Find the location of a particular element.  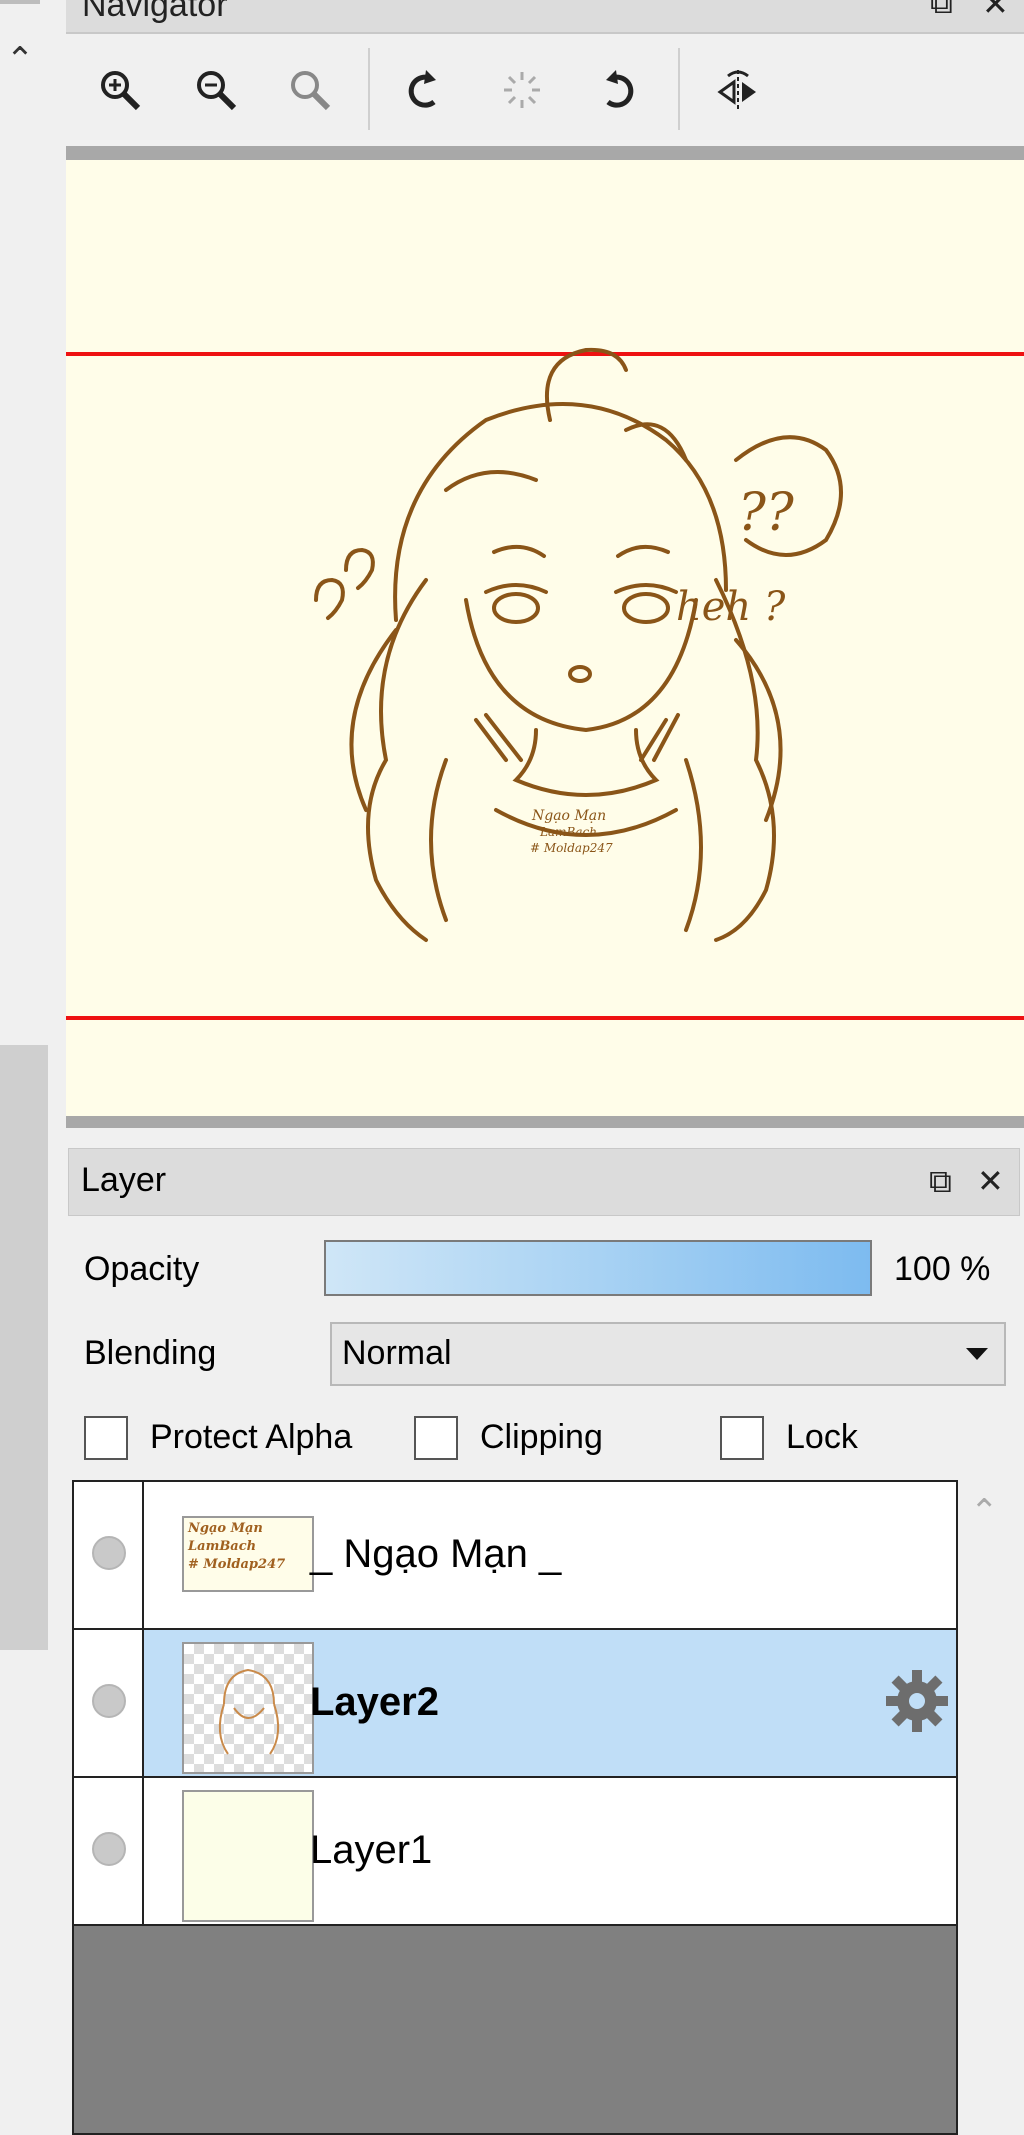

blending-label: Blending is located at coordinates (150, 1353).